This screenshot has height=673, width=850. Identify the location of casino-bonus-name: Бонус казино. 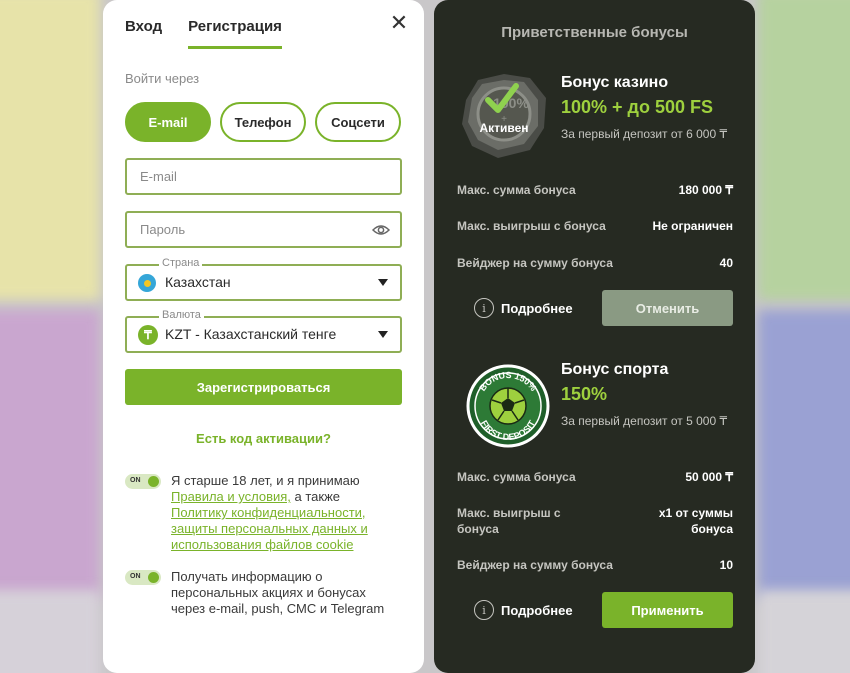
(615, 82).